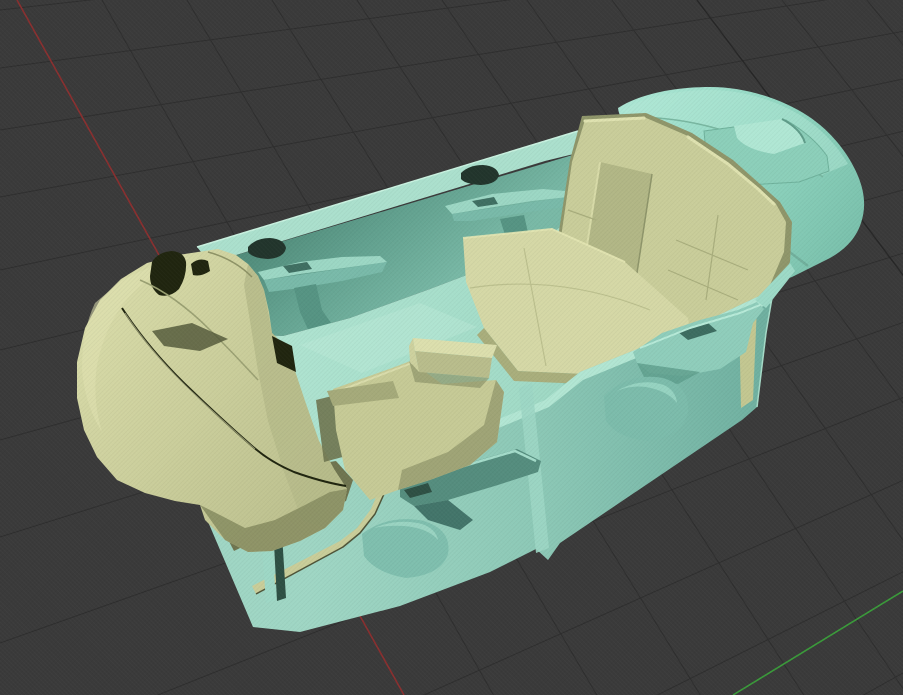 The height and width of the screenshot is (695, 903). Describe the element at coordinates (817, 642) in the screenshot. I see `y-axis-line` at that location.